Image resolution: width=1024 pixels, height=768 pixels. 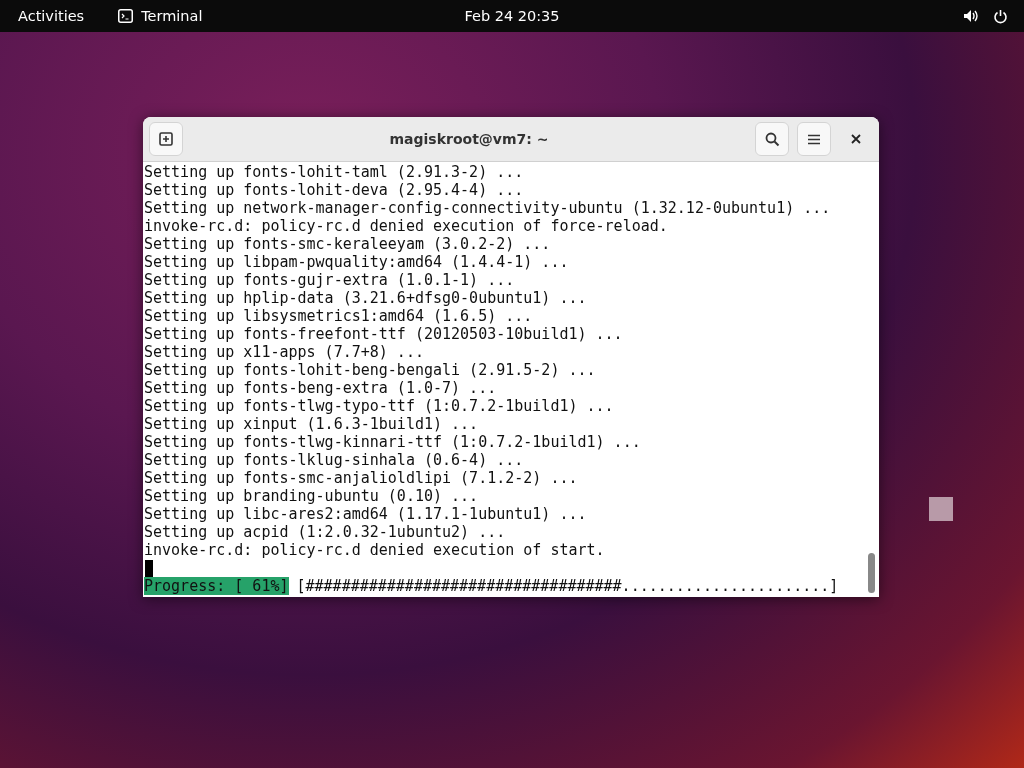 I want to click on terminal-line: invoke-rc.d: policy-rc.d denied execution of force-reload., so click(x=406, y=226).